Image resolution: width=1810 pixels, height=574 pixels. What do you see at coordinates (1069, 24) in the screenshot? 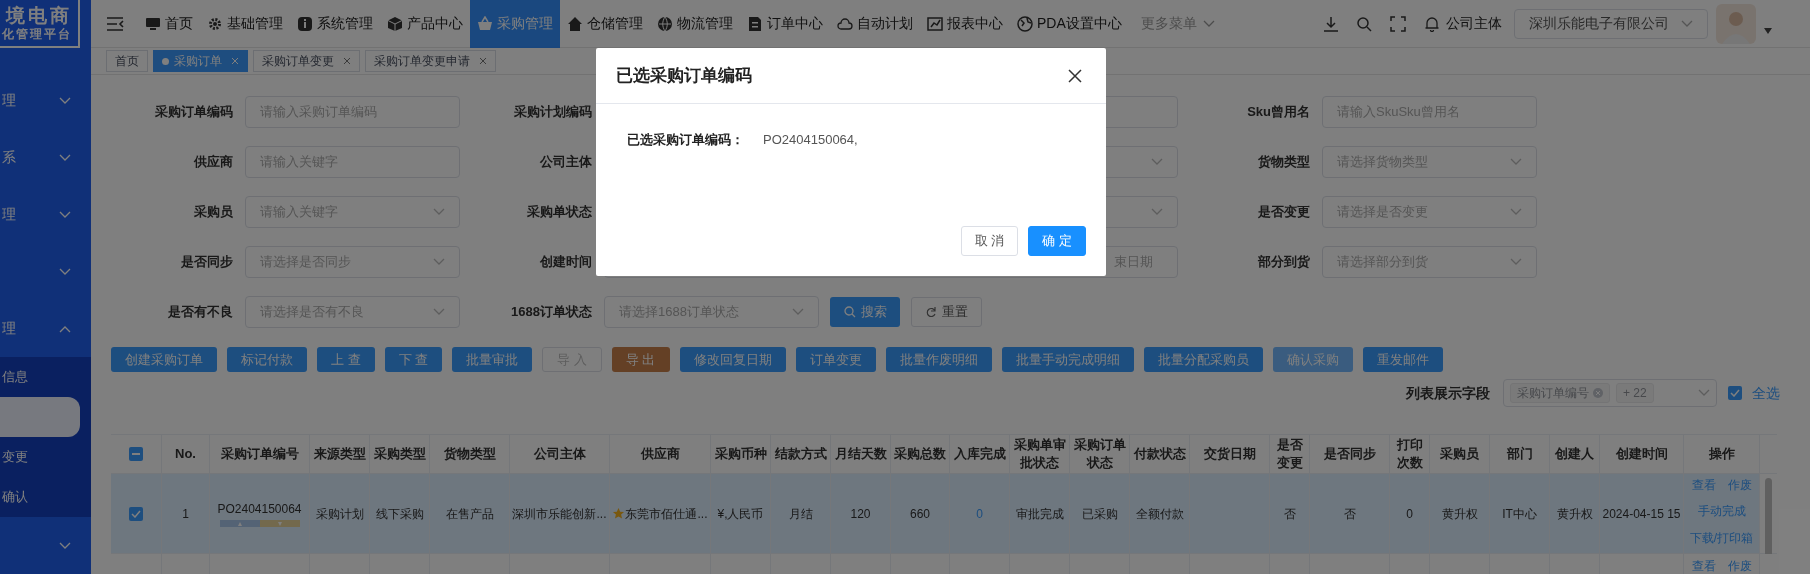
I see `nav-tab: PDA设置中心` at bounding box center [1069, 24].